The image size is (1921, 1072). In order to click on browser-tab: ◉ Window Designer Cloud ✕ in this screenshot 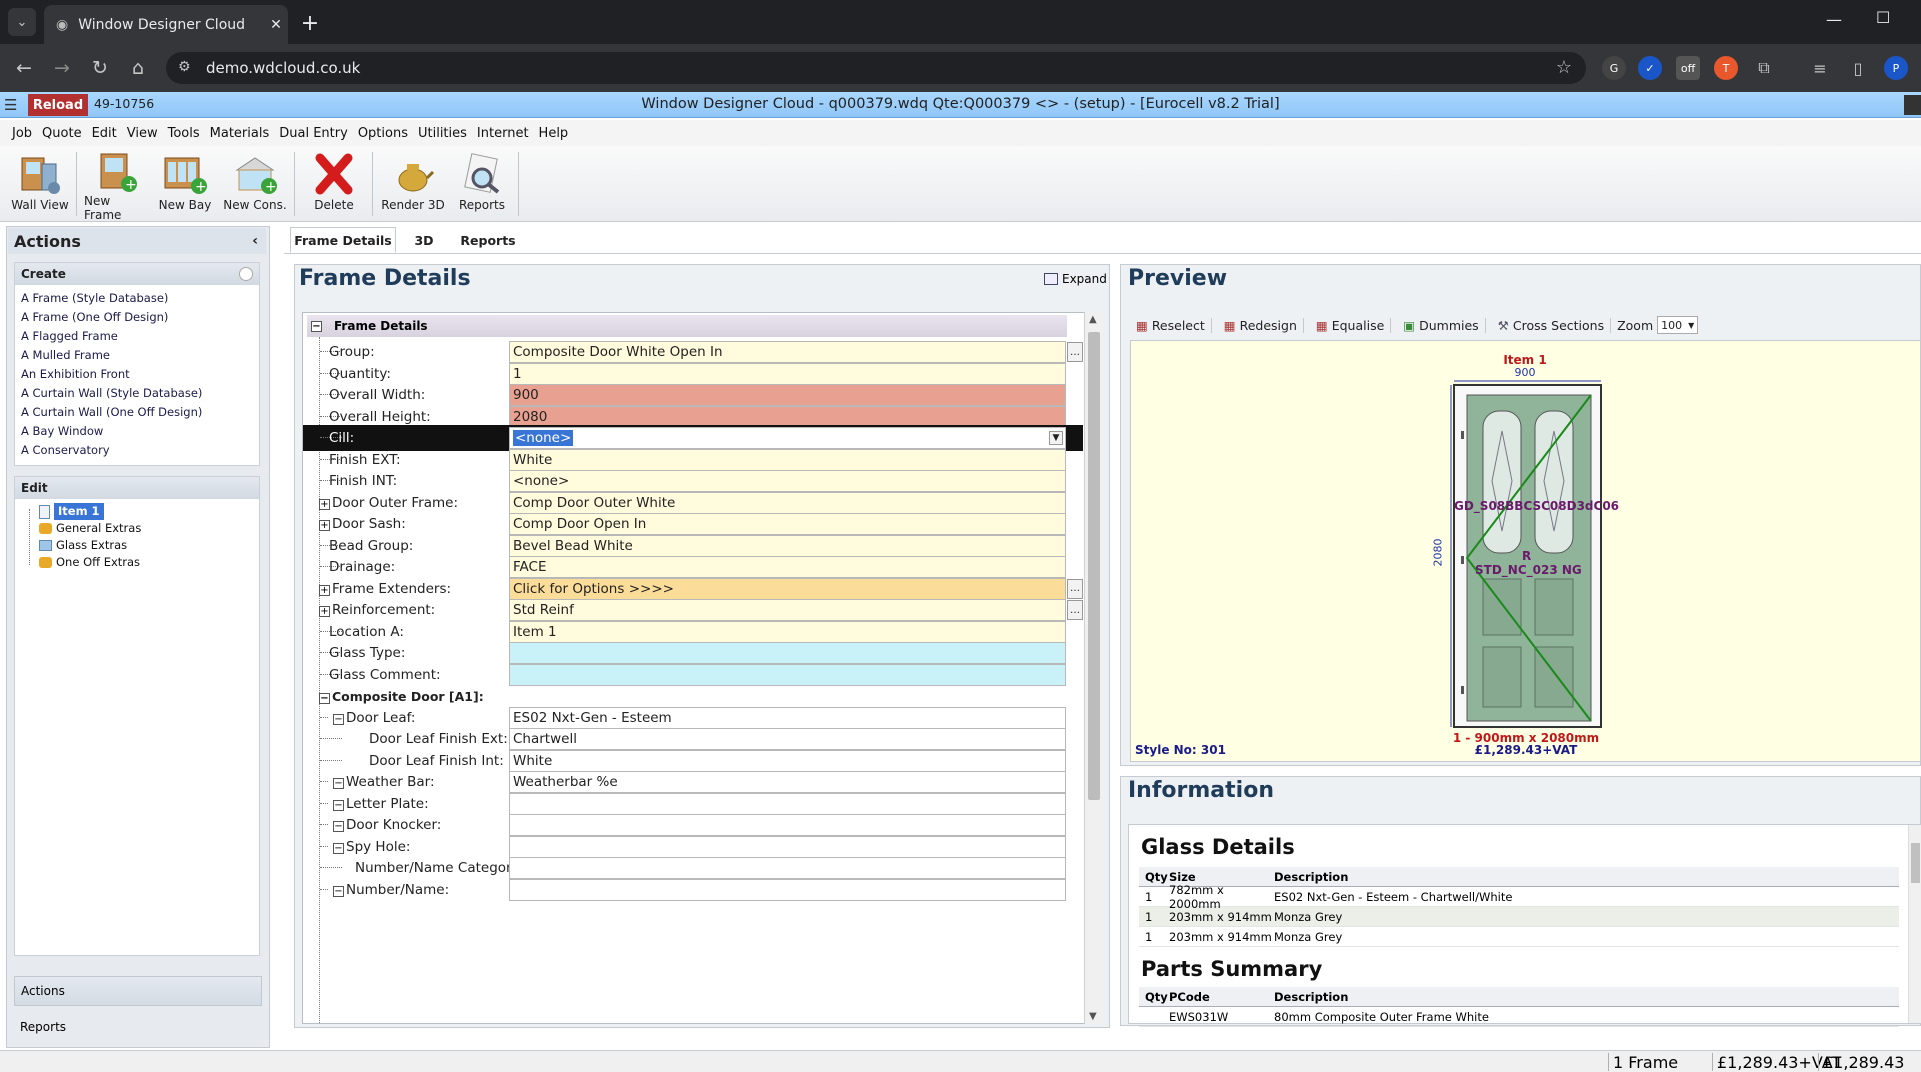, I will do `click(166, 24)`.